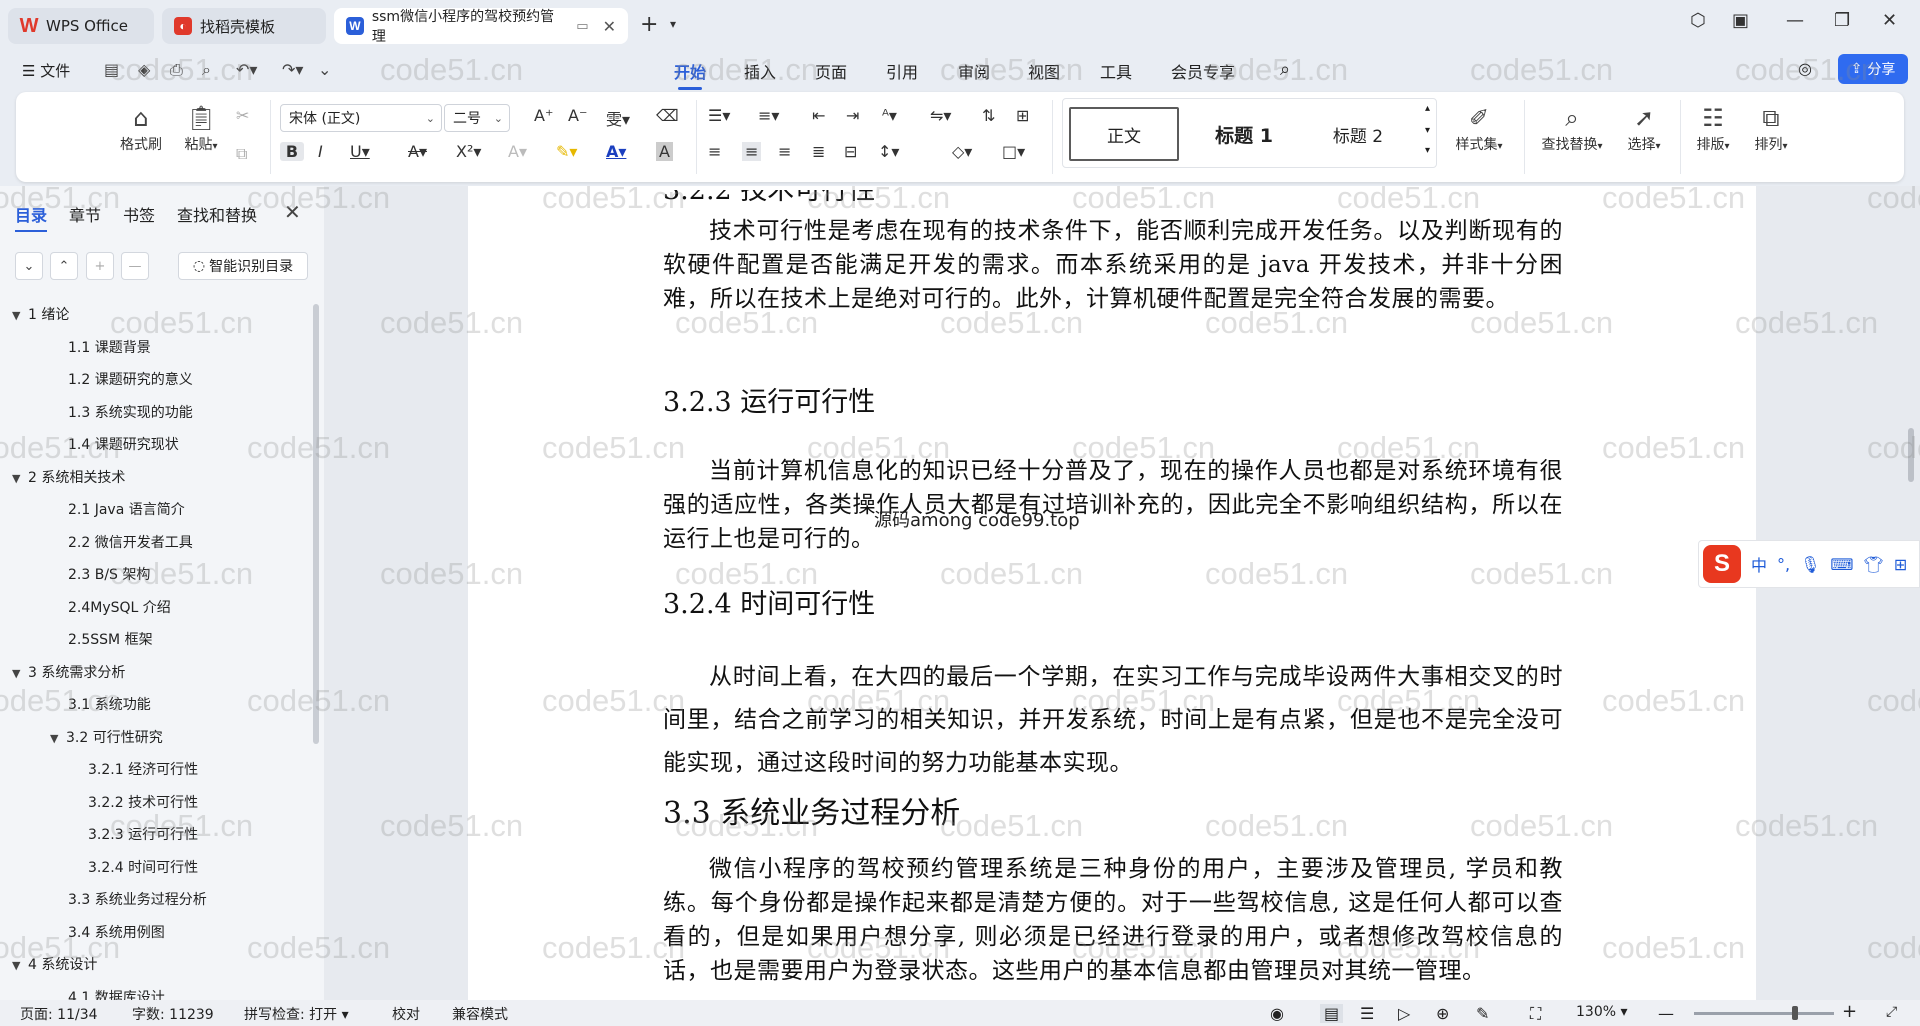  I want to click on collapse-all-button: ⌃, so click(64, 266).